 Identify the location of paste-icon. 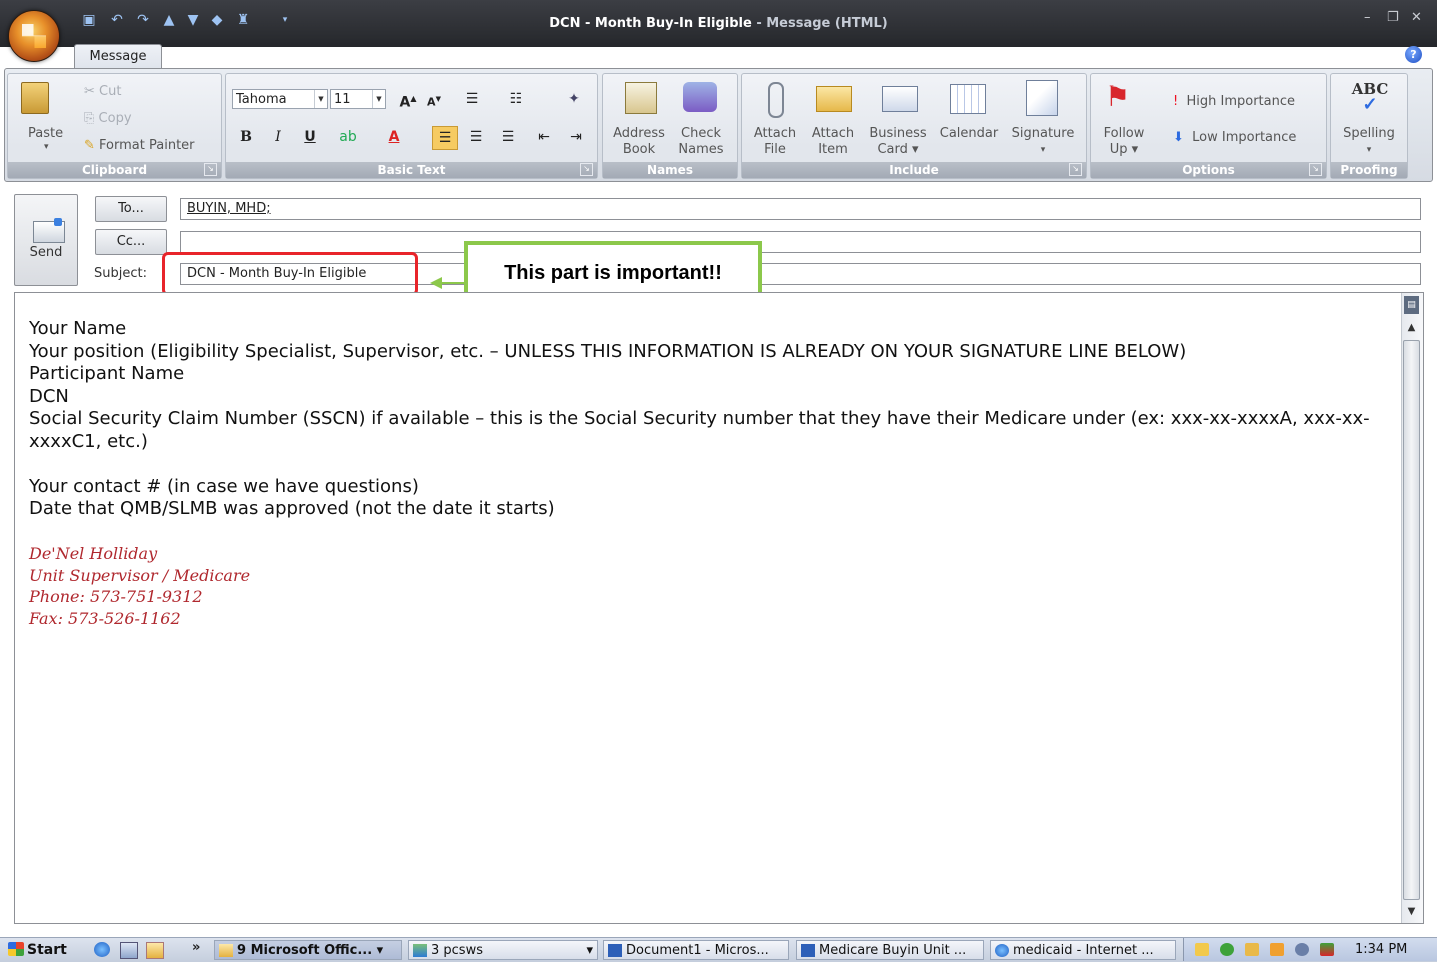
(35, 98).